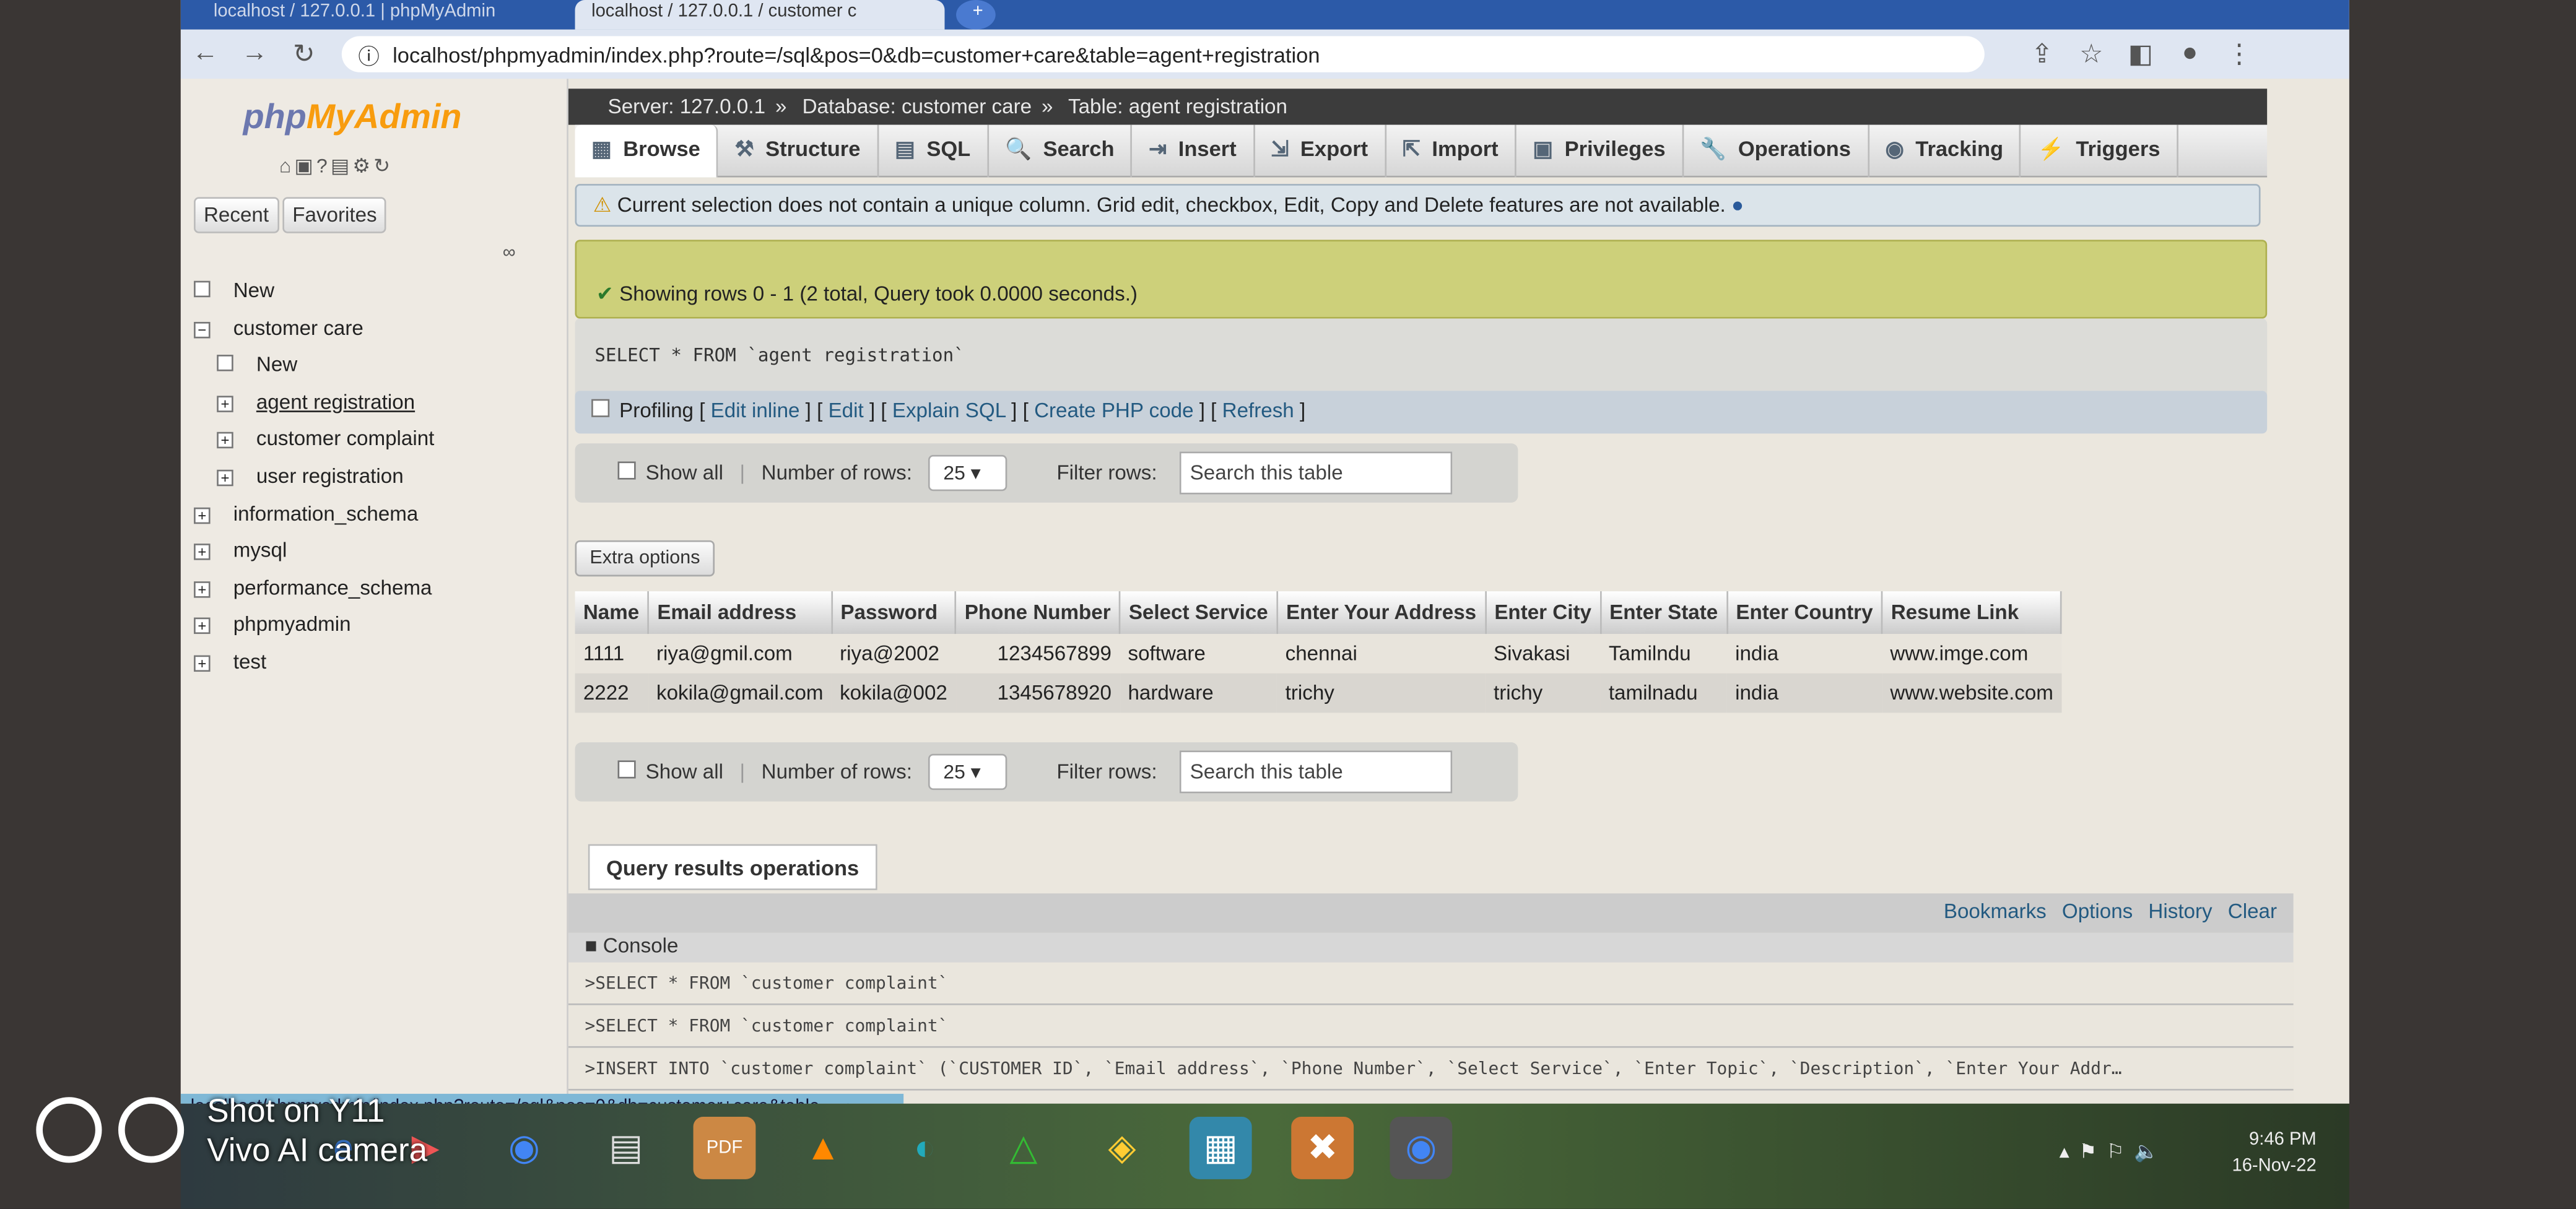 This screenshot has width=2576, height=1209. Describe the element at coordinates (310, 477) in the screenshot. I see `tree-item: + user registration` at that location.